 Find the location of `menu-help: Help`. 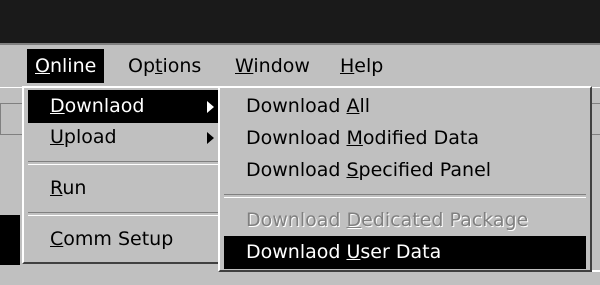

menu-help: Help is located at coordinates (361, 66).